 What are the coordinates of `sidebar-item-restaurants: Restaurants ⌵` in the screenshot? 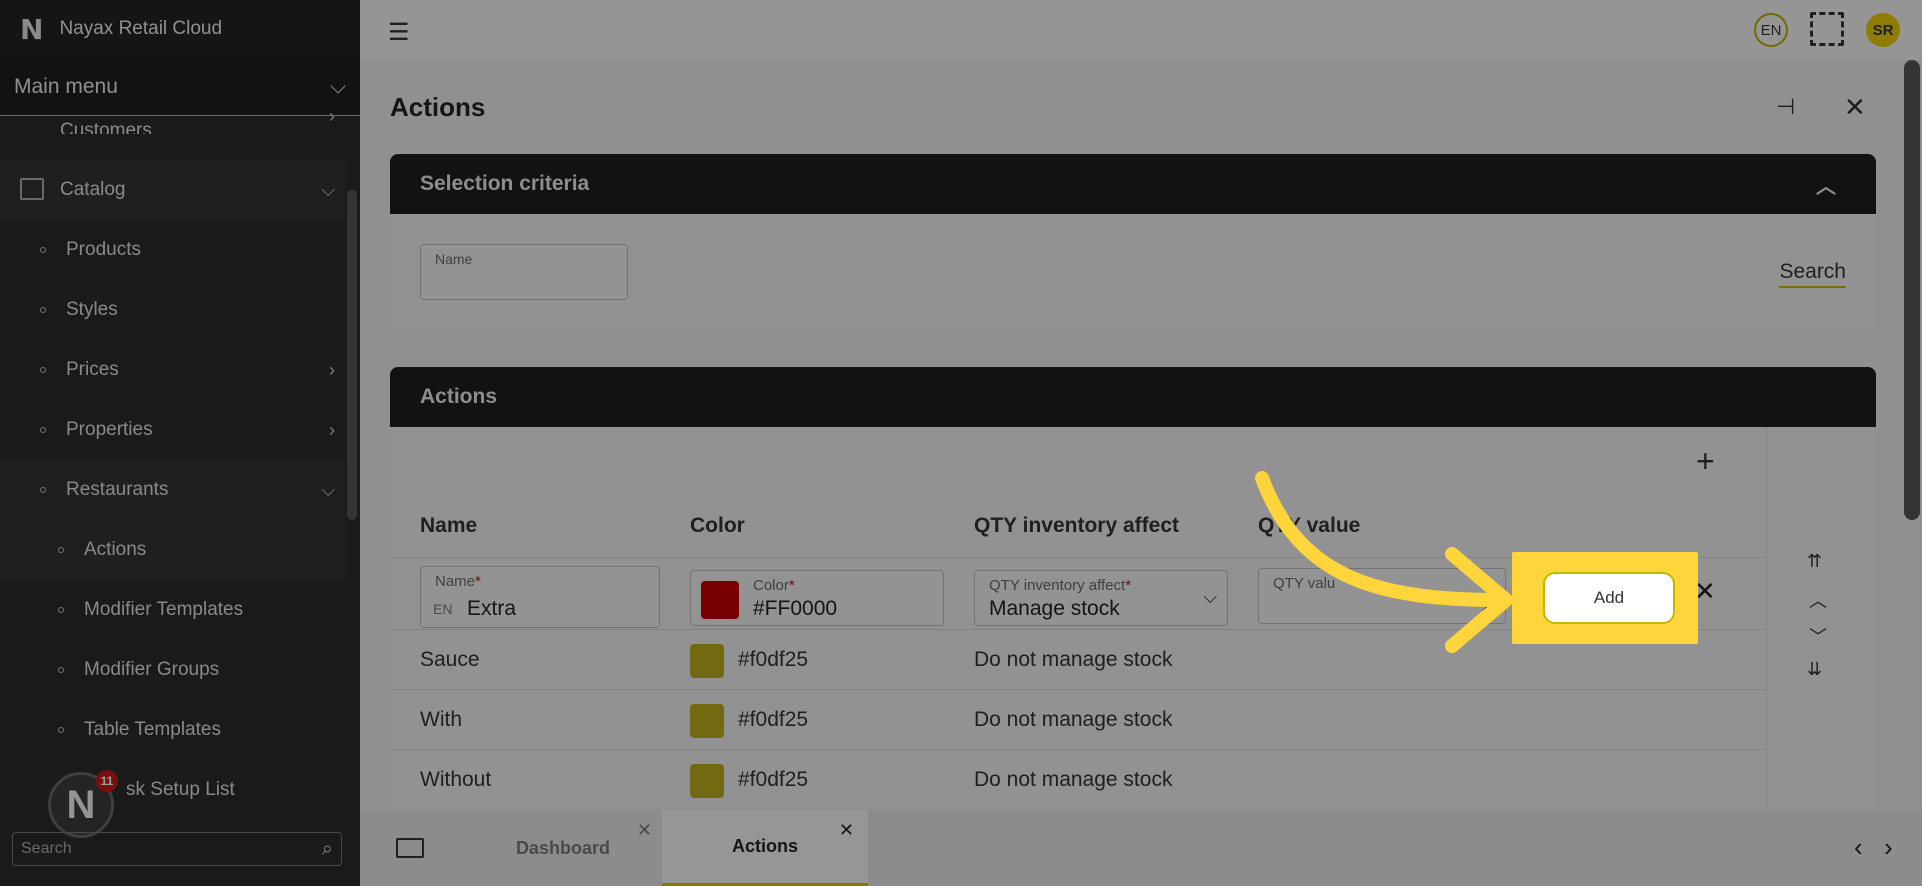 It's located at (172, 490).